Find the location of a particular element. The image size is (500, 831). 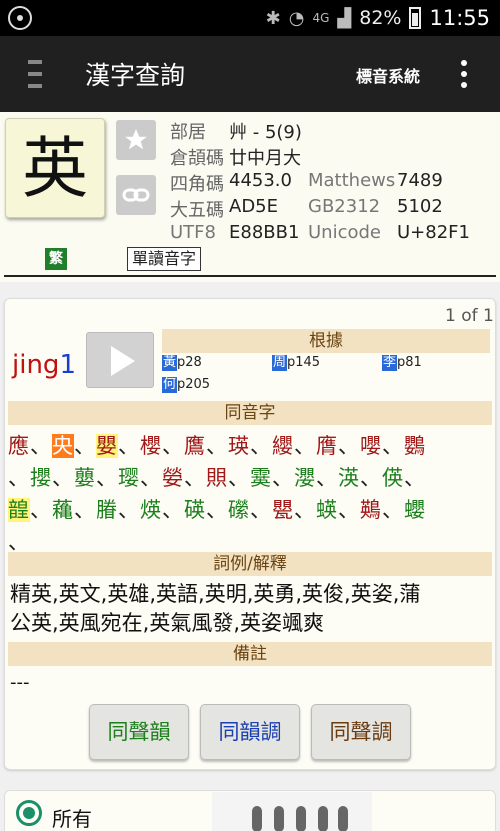

homophone: 嫈 is located at coordinates (173, 478).